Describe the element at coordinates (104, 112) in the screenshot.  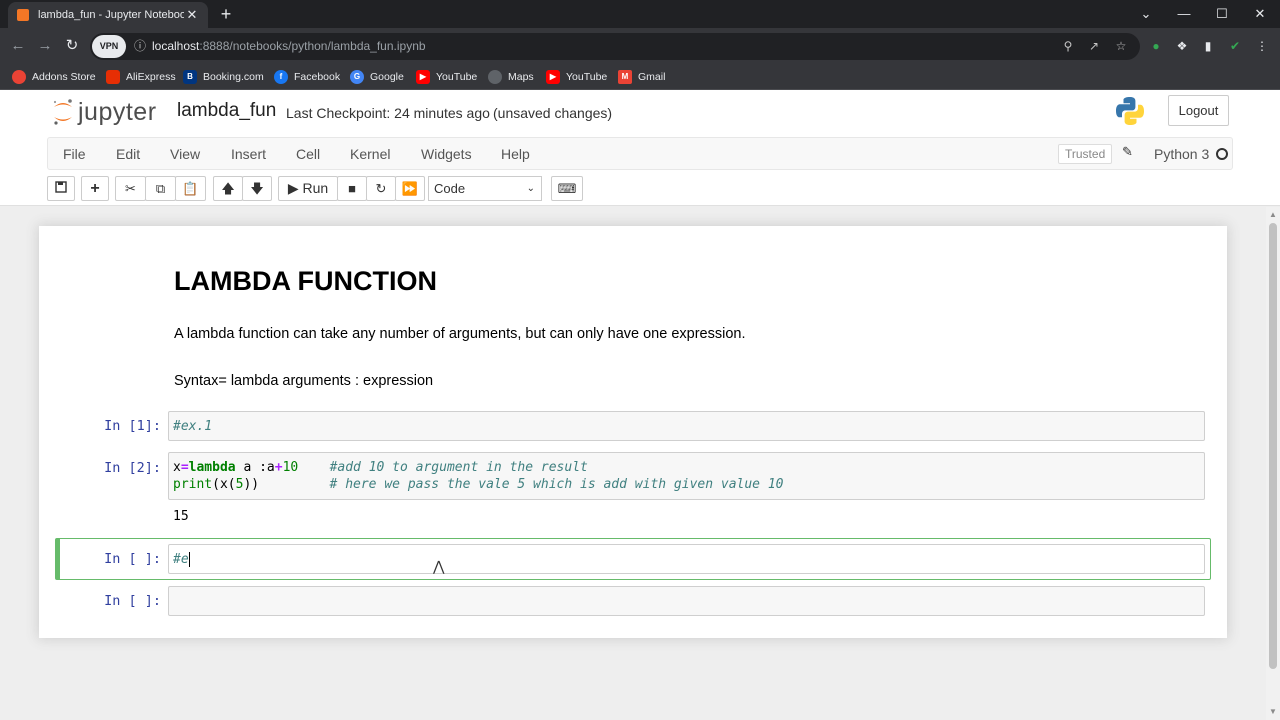
I see `jupyter-logo: jupyter` at that location.